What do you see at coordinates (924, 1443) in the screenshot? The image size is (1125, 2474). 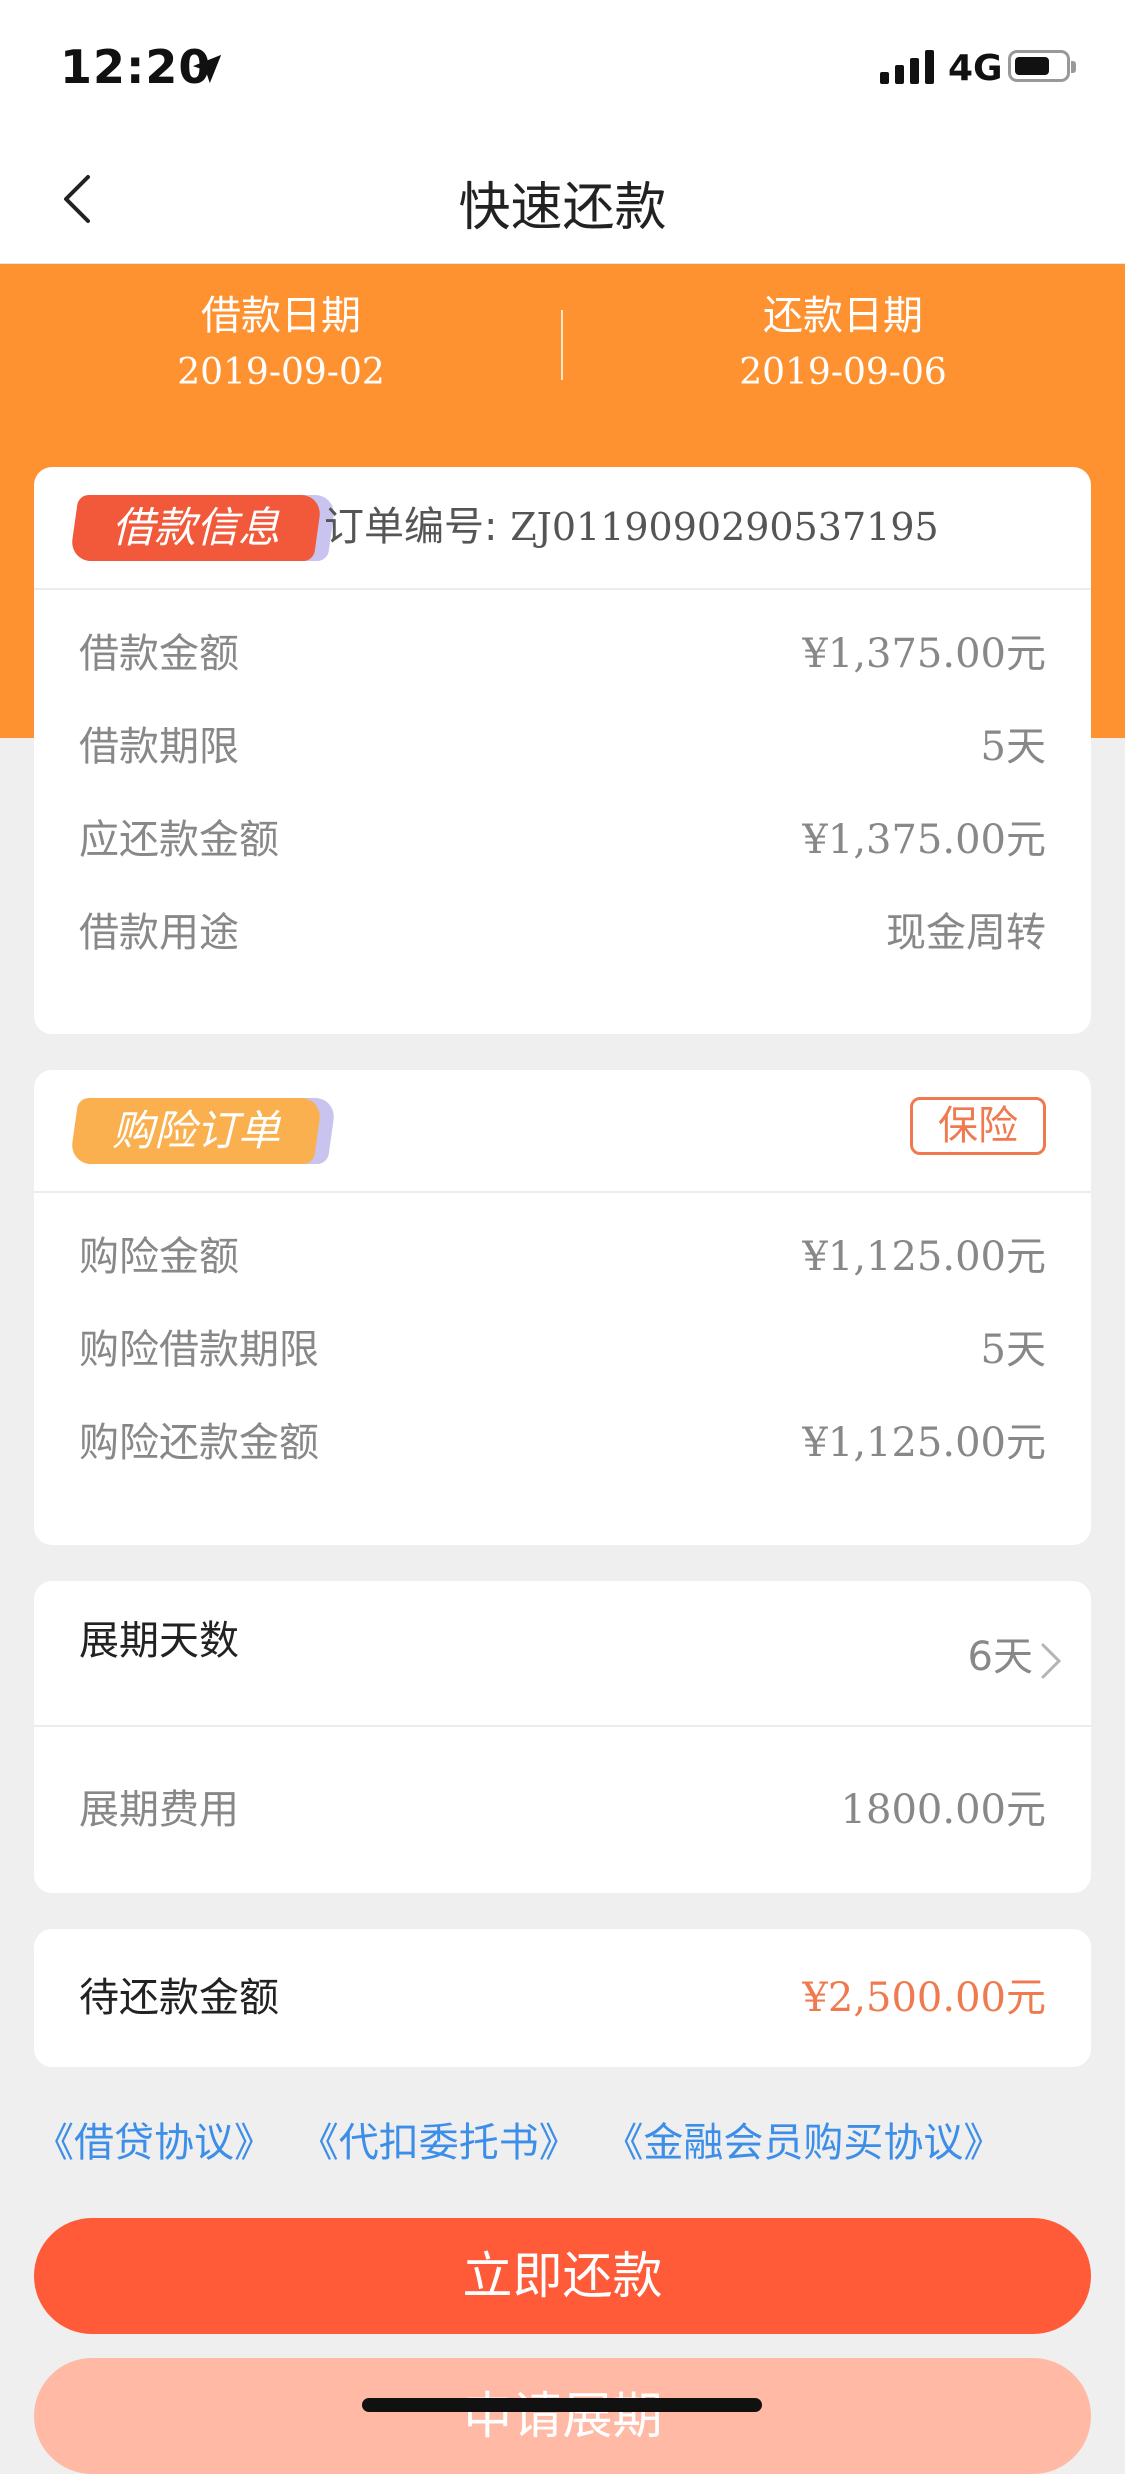 I see `insurance-repay-value: ¥1,125.00元` at bounding box center [924, 1443].